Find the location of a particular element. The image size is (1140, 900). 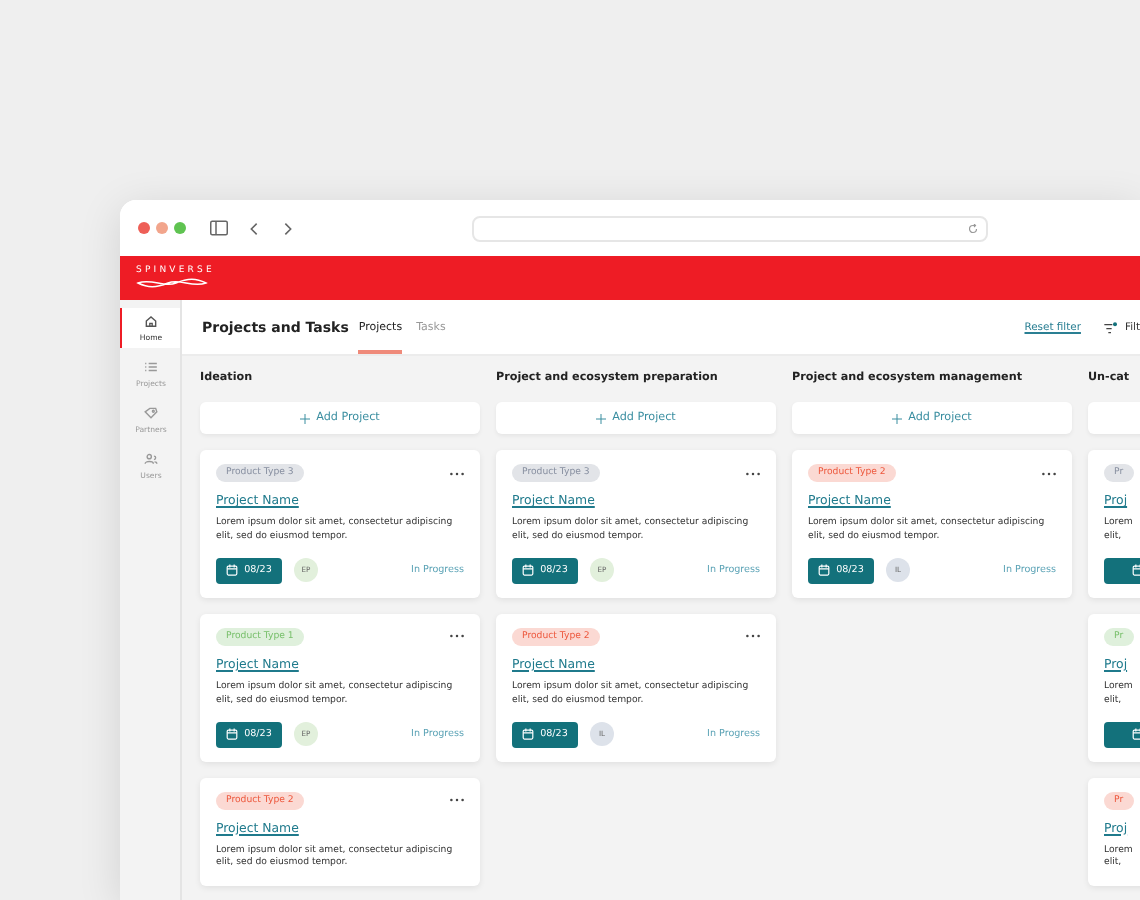

home-icon is located at coordinates (151, 321).